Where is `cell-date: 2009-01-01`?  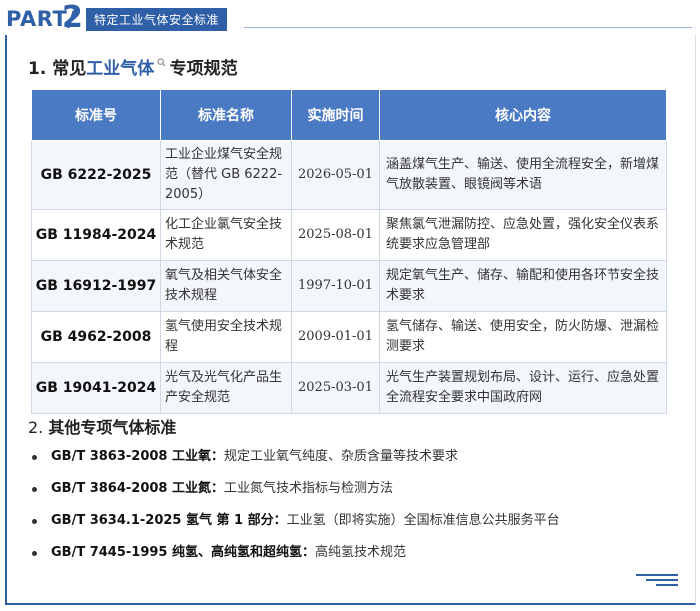 cell-date: 2009-01-01 is located at coordinates (335, 337).